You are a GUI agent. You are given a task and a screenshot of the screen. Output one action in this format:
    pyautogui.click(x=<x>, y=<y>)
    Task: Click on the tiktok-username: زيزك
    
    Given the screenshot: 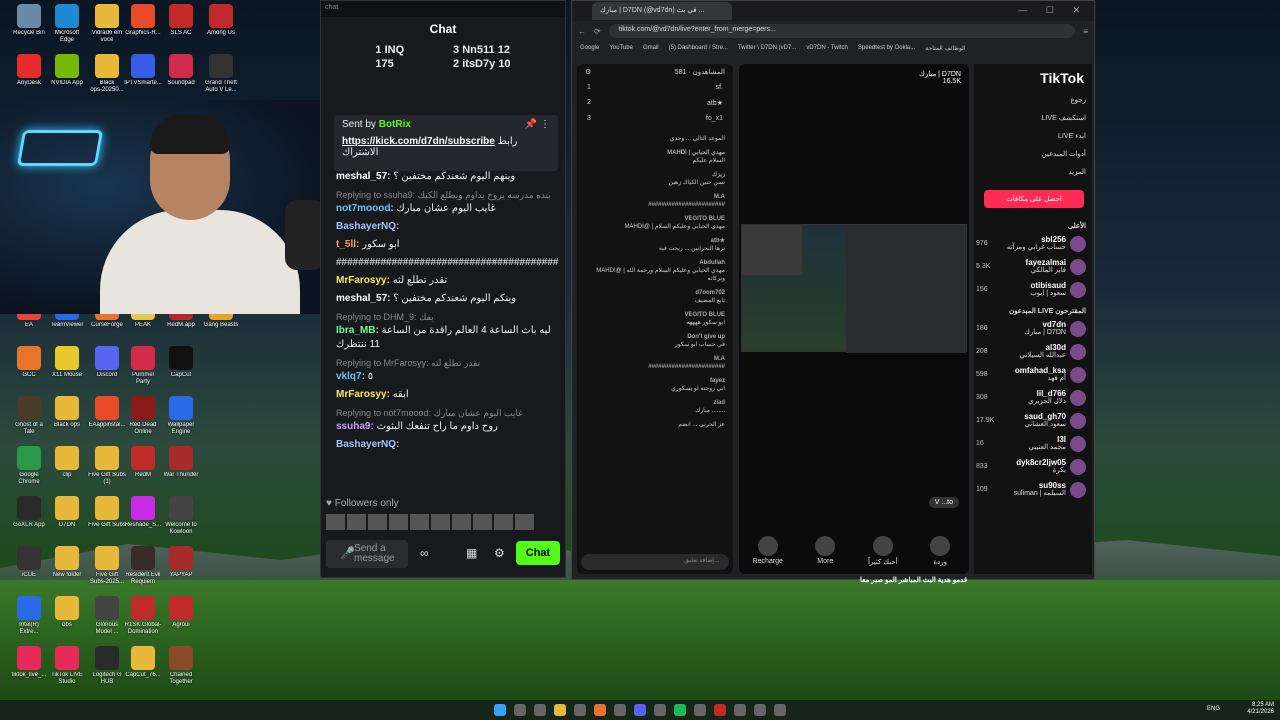 What is the action you would take?
    pyautogui.click(x=655, y=175)
    